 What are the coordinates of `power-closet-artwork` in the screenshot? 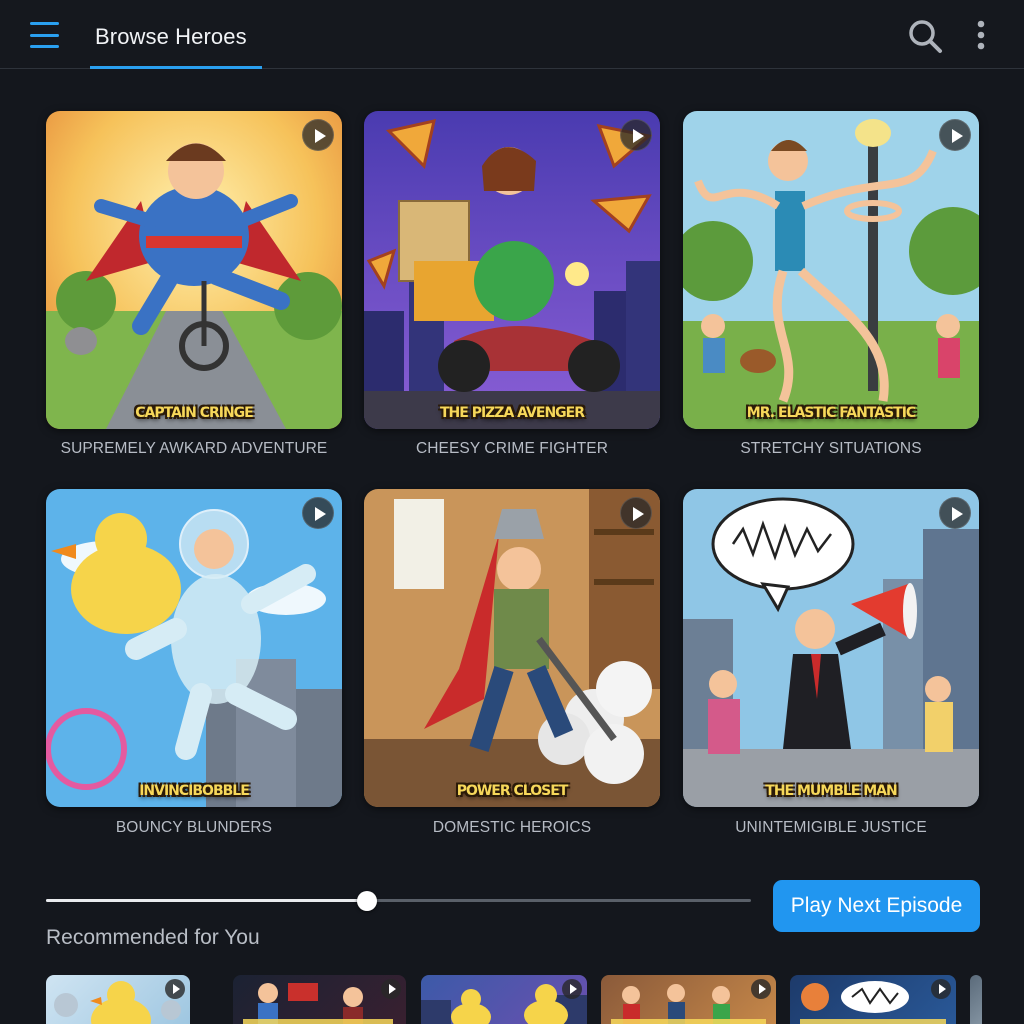 It's located at (512, 648).